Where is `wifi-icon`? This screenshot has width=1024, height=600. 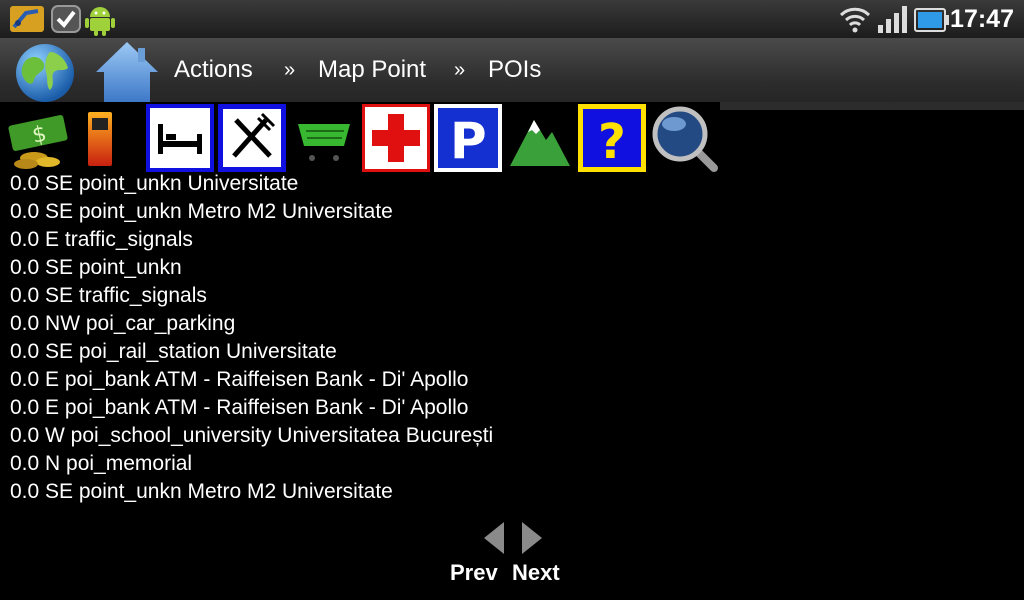
wifi-icon is located at coordinates (855, 19).